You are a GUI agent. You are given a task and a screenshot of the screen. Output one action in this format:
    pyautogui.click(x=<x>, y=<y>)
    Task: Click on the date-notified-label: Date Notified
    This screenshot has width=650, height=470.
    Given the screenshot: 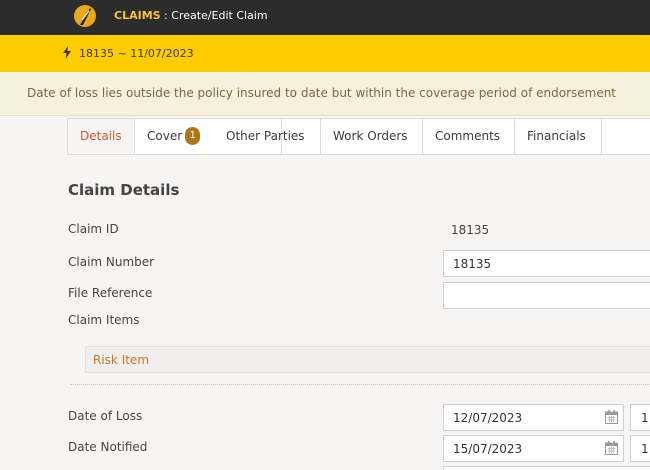 What is the action you would take?
    pyautogui.click(x=108, y=447)
    